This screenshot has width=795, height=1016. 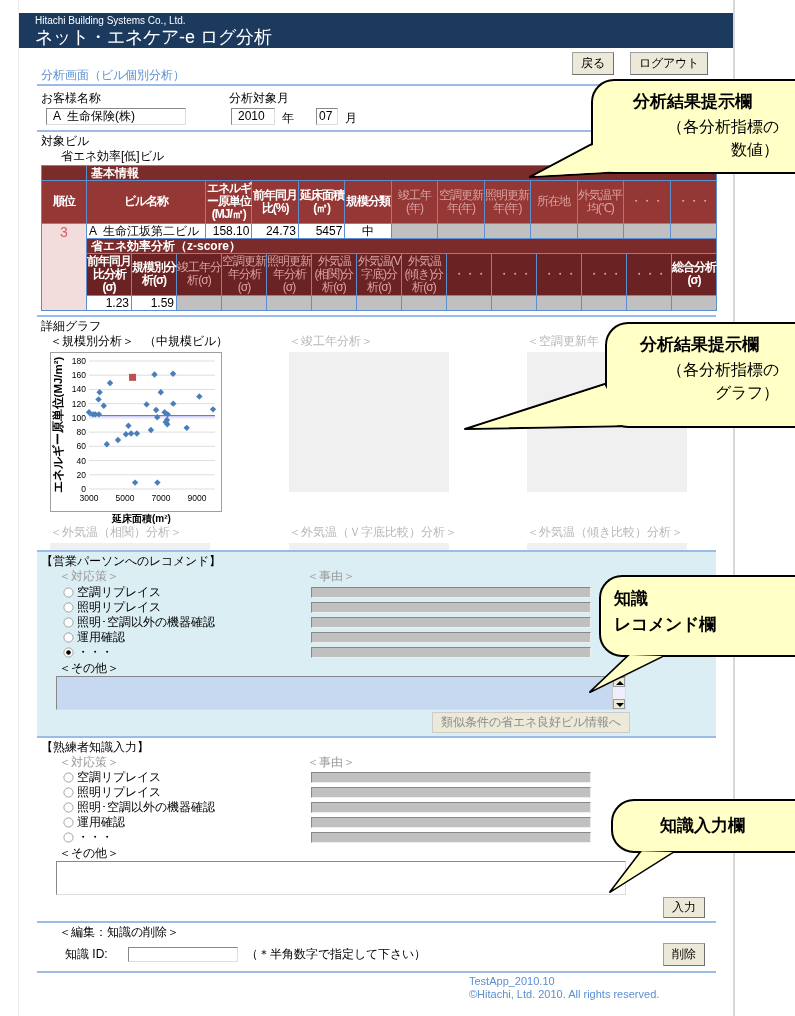 I want to click on section-heading: ＜編集：知識の削除＞, so click(x=119, y=933).